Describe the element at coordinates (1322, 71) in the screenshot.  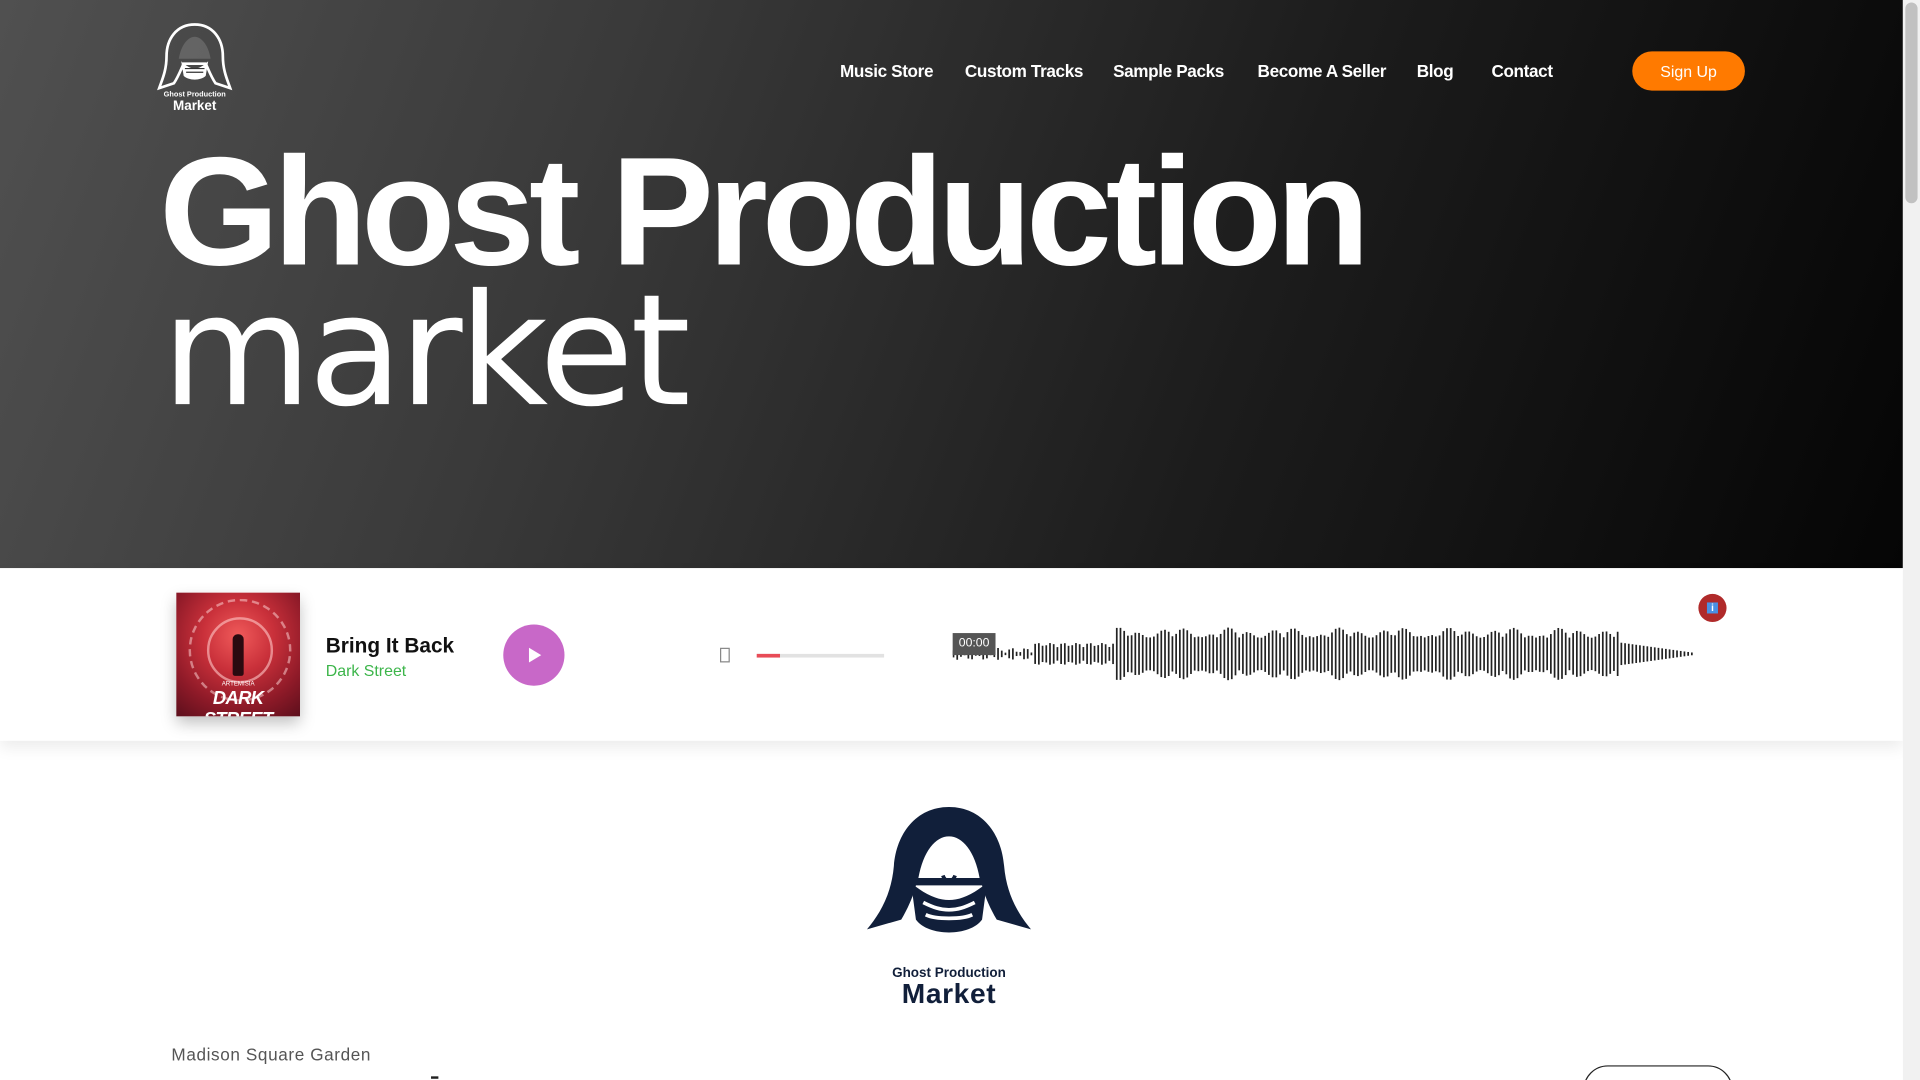
I see `nav-become-seller: Become A Seller` at that location.